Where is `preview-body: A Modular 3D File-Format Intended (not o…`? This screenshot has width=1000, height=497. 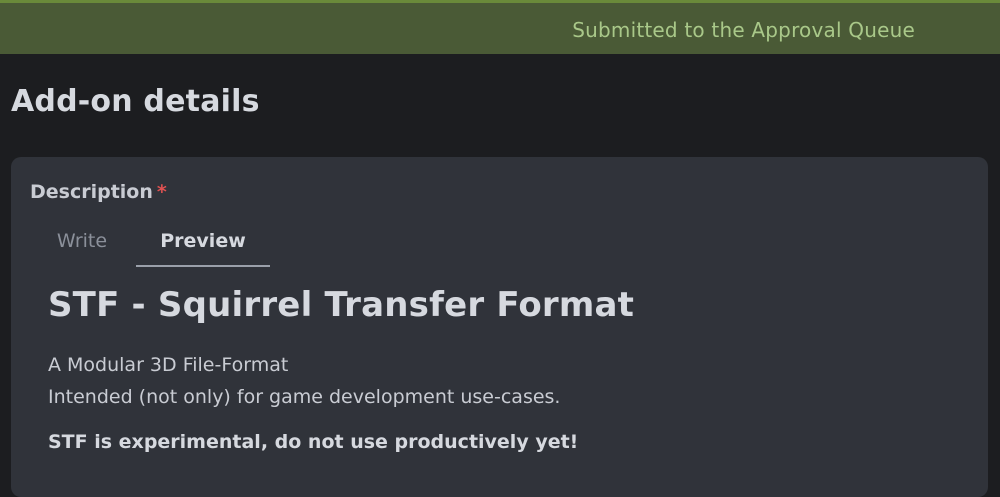 preview-body: A Modular 3D File-Format Intended (not o… is located at coordinates (508, 381).